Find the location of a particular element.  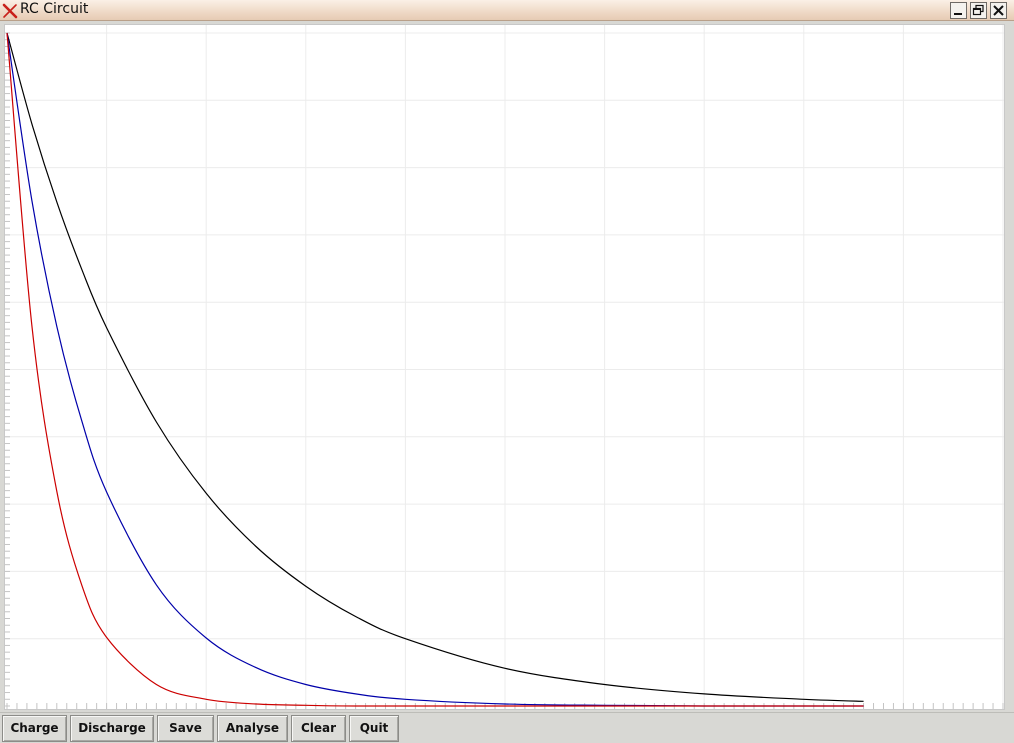

close-button is located at coordinates (998, 10).